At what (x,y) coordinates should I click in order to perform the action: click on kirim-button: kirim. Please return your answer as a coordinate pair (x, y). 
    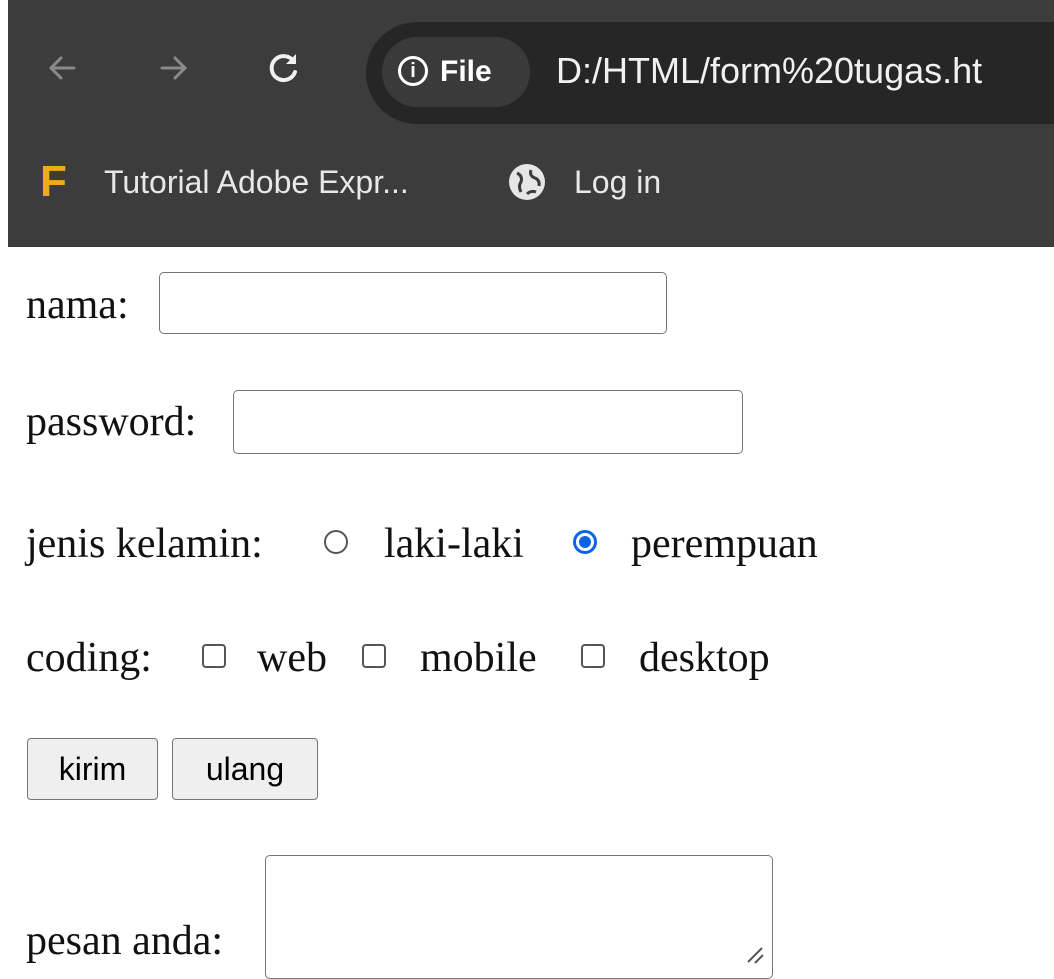
    Looking at the image, I should click on (92, 769).